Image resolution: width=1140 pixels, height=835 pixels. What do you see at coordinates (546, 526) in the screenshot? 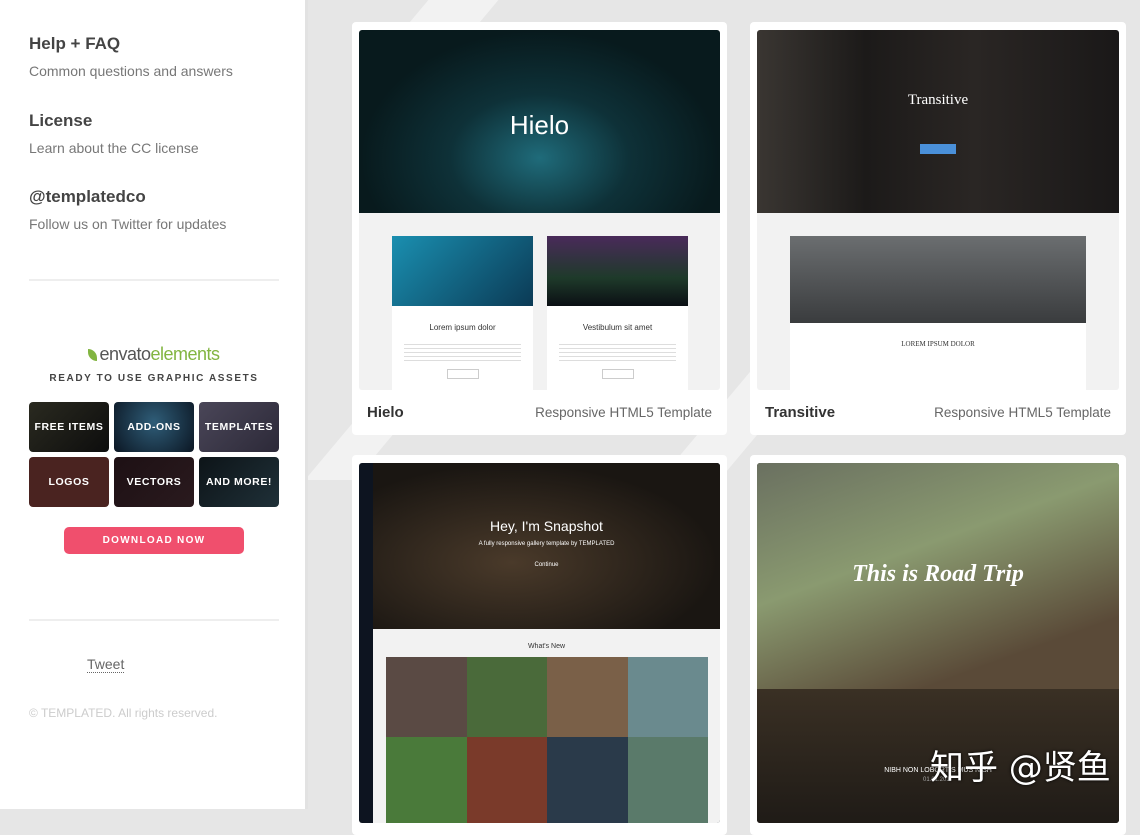
I see `hero-title: Hey, I'm Snapshot` at bounding box center [546, 526].